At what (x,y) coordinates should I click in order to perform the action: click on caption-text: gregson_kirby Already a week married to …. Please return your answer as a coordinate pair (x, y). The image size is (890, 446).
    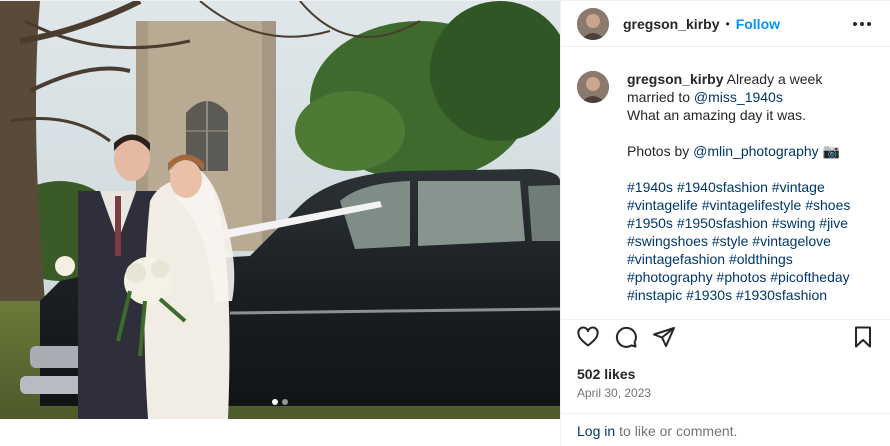
    Looking at the image, I should click on (747, 187).